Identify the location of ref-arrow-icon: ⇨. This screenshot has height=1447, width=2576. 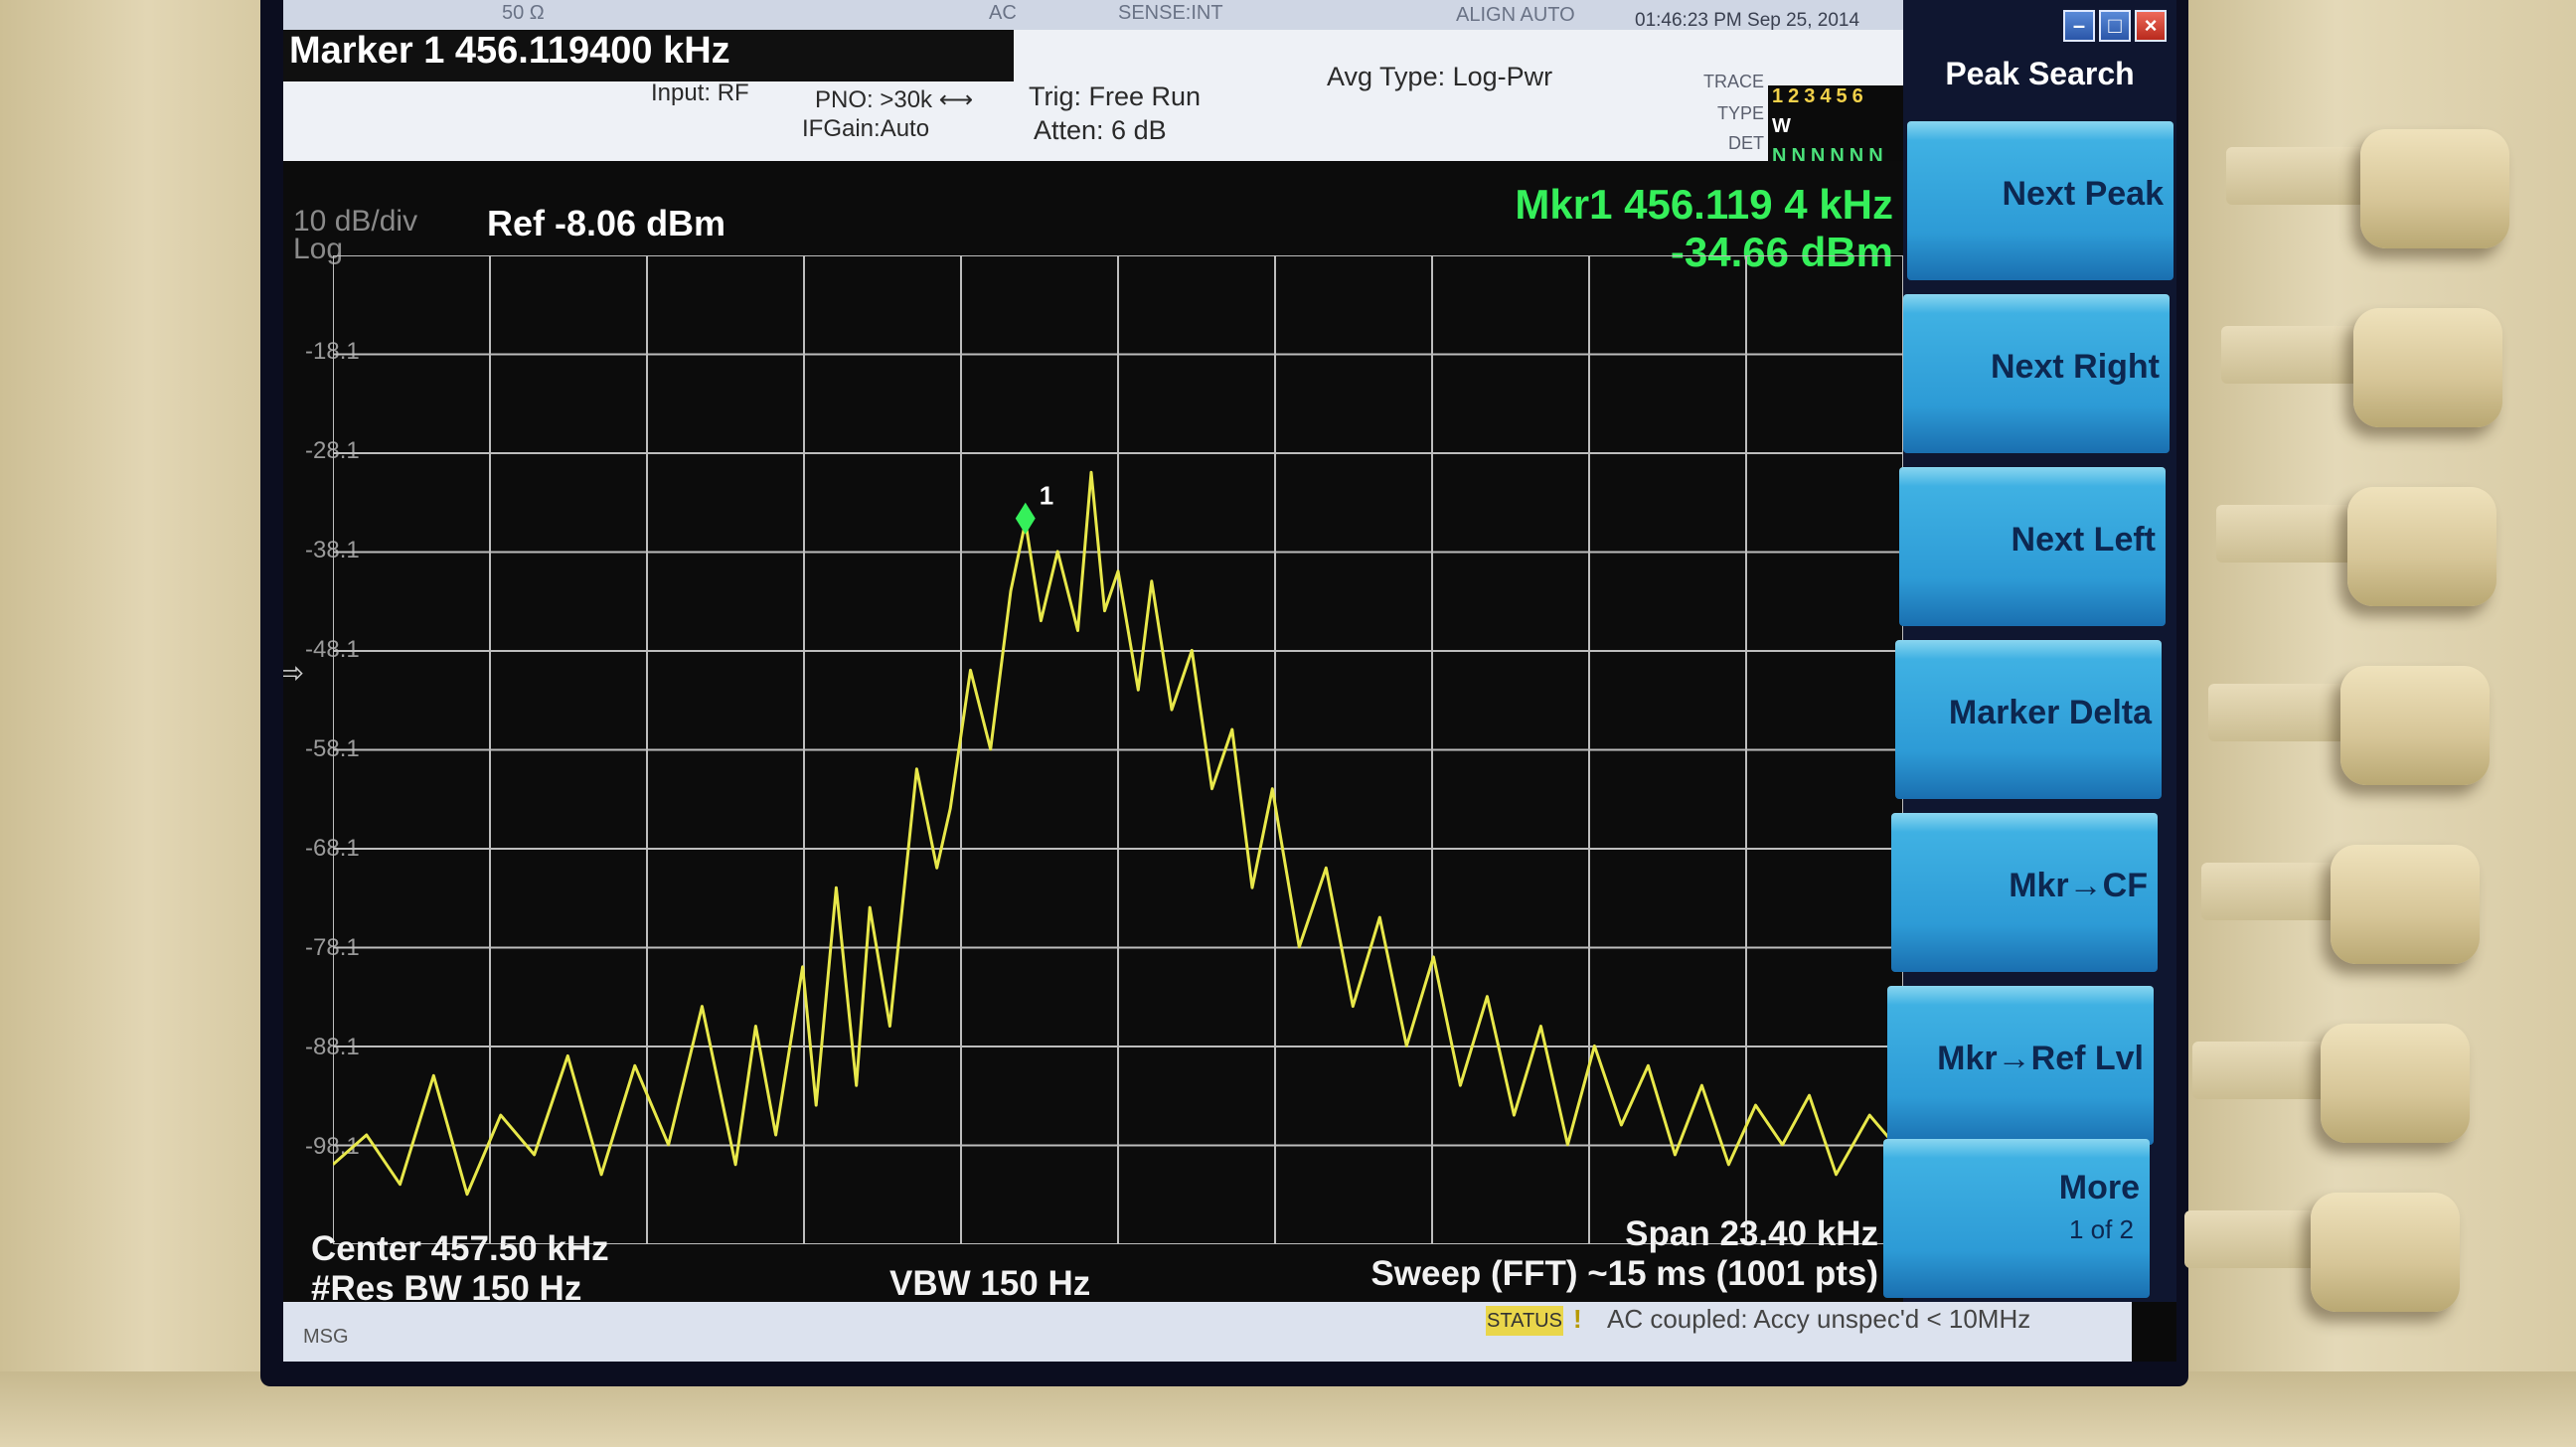
(294, 673).